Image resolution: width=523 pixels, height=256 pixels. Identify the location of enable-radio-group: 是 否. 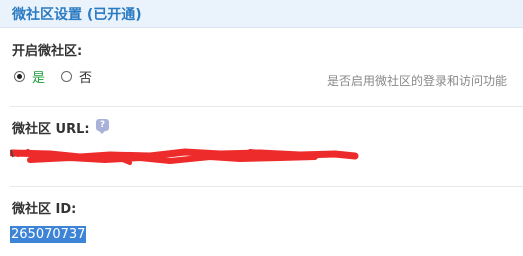
(61, 76).